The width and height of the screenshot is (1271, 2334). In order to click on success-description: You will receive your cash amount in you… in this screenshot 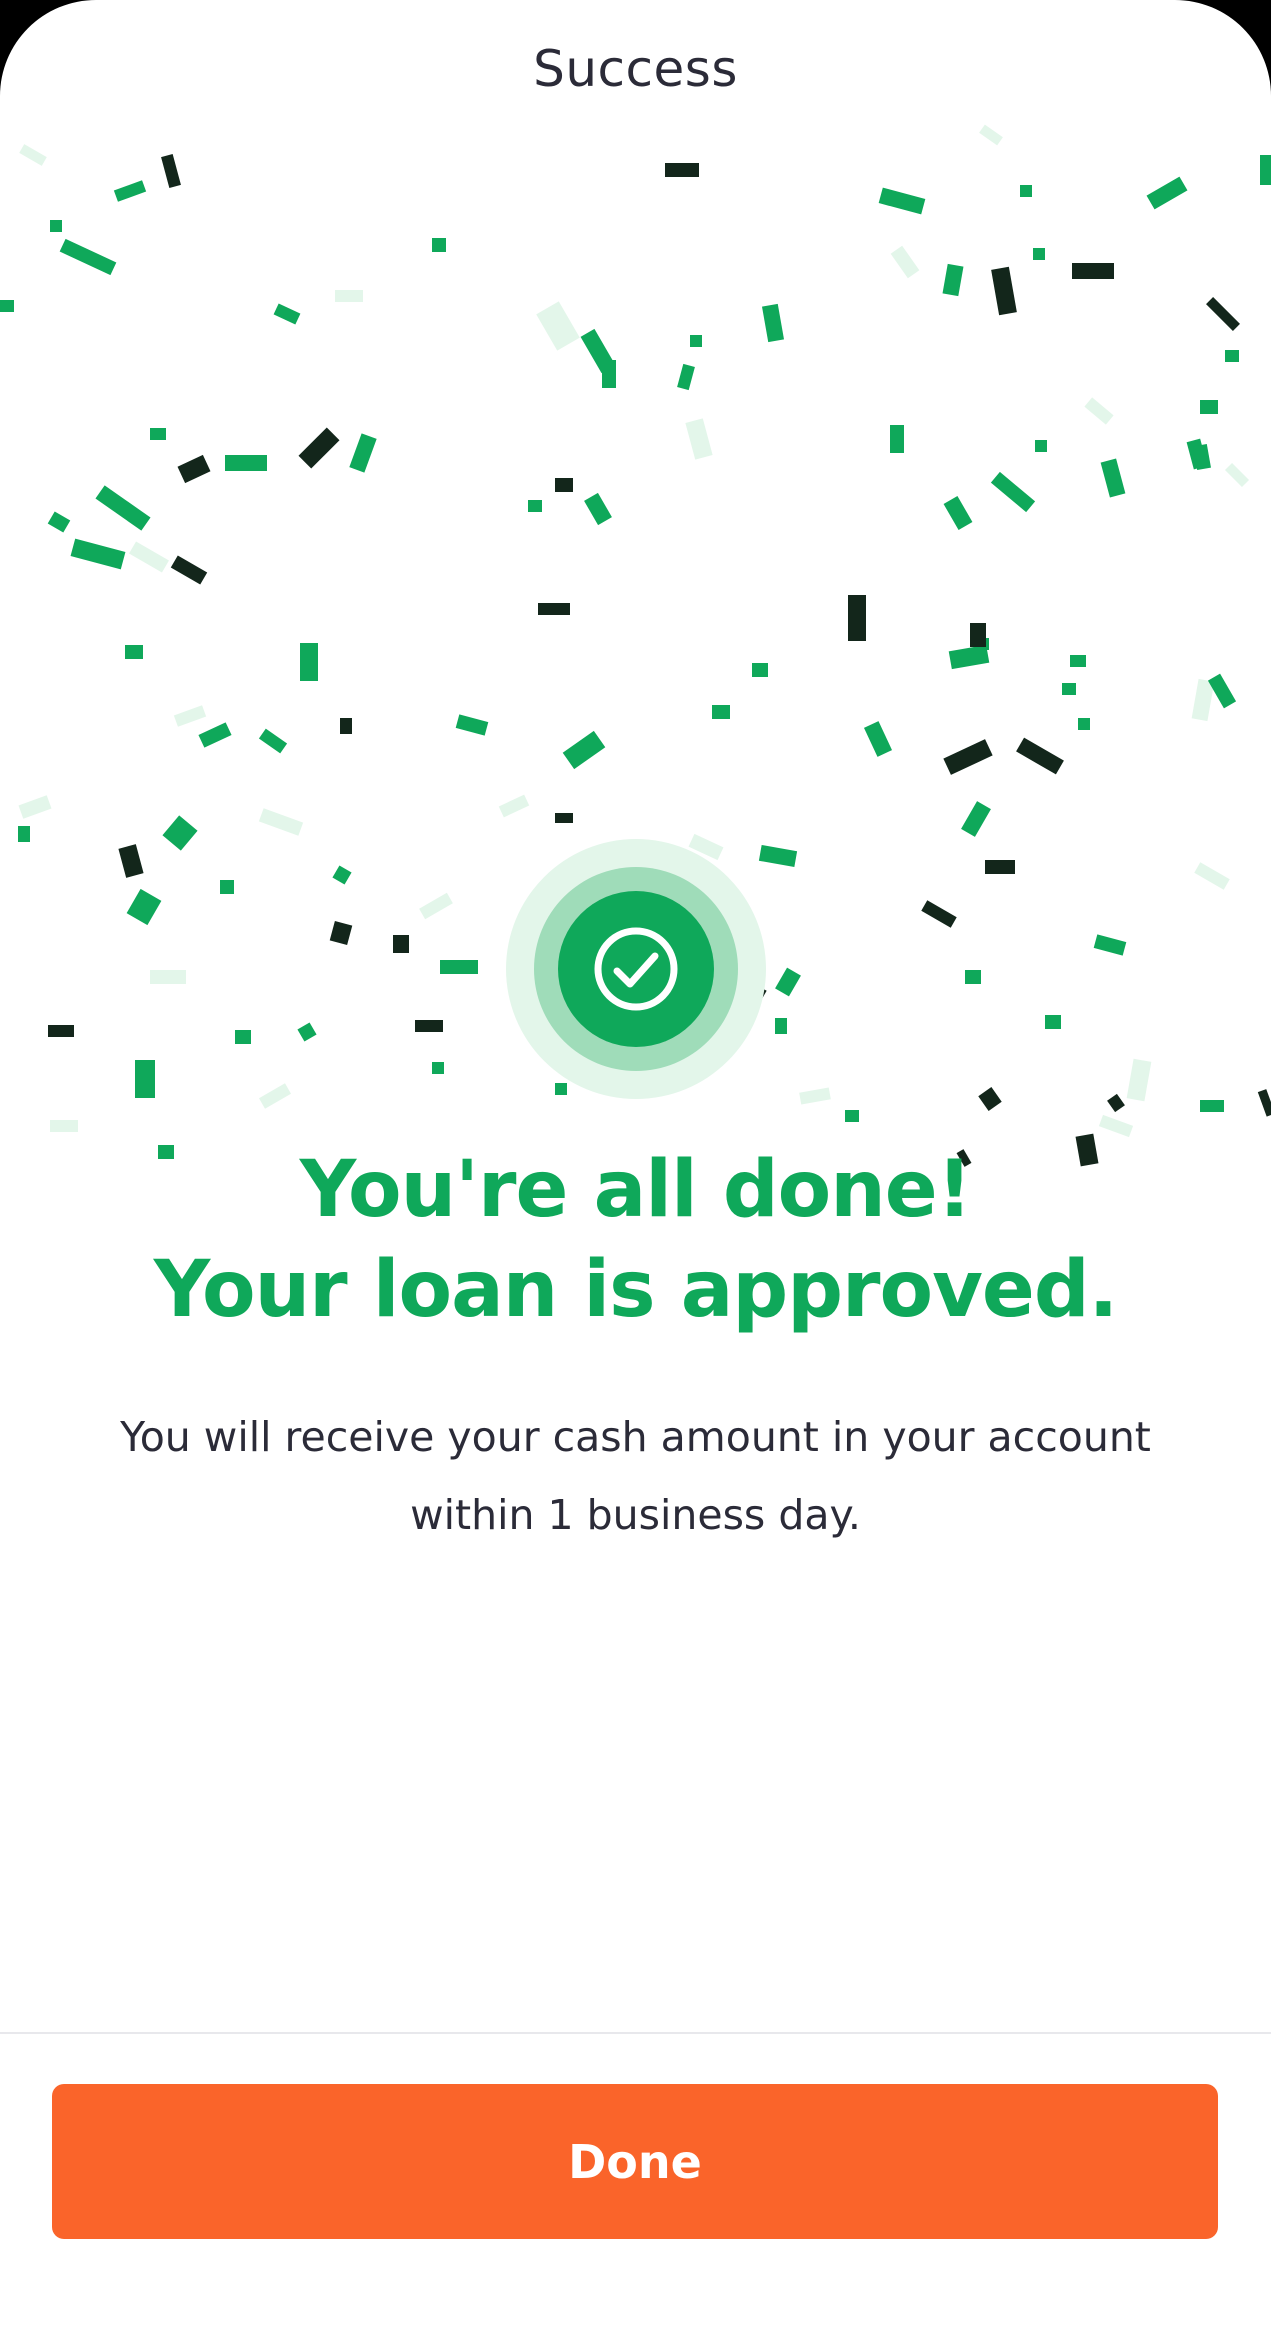, I will do `click(635, 1476)`.